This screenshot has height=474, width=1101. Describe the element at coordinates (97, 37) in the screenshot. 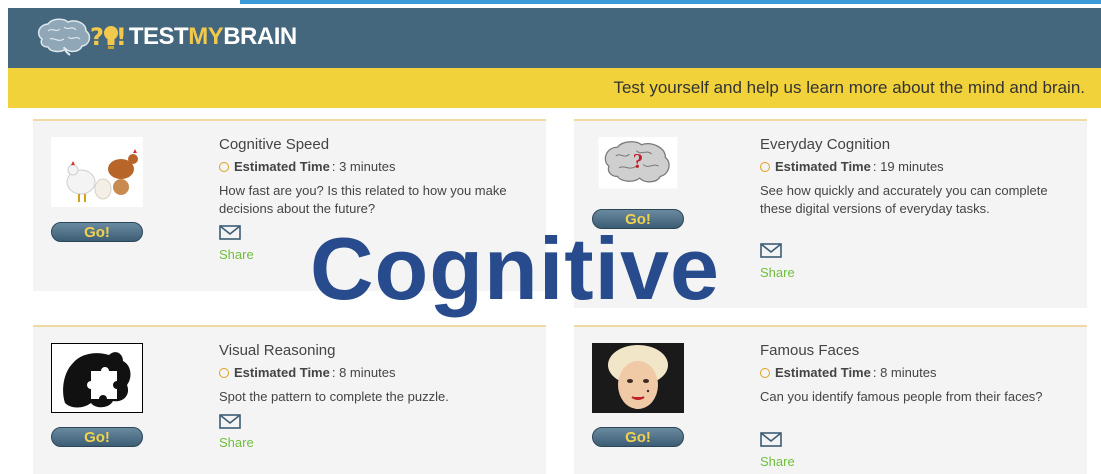

I see `logo-question-mark: ?` at that location.